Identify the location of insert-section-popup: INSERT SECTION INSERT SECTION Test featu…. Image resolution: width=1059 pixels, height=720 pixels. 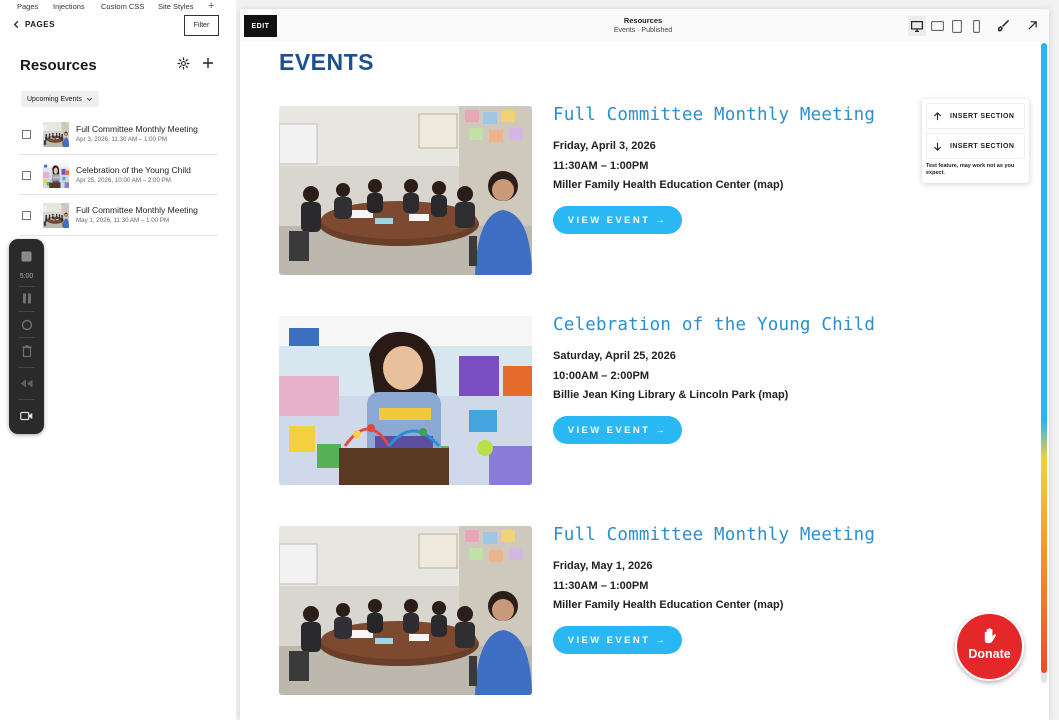
(975, 141).